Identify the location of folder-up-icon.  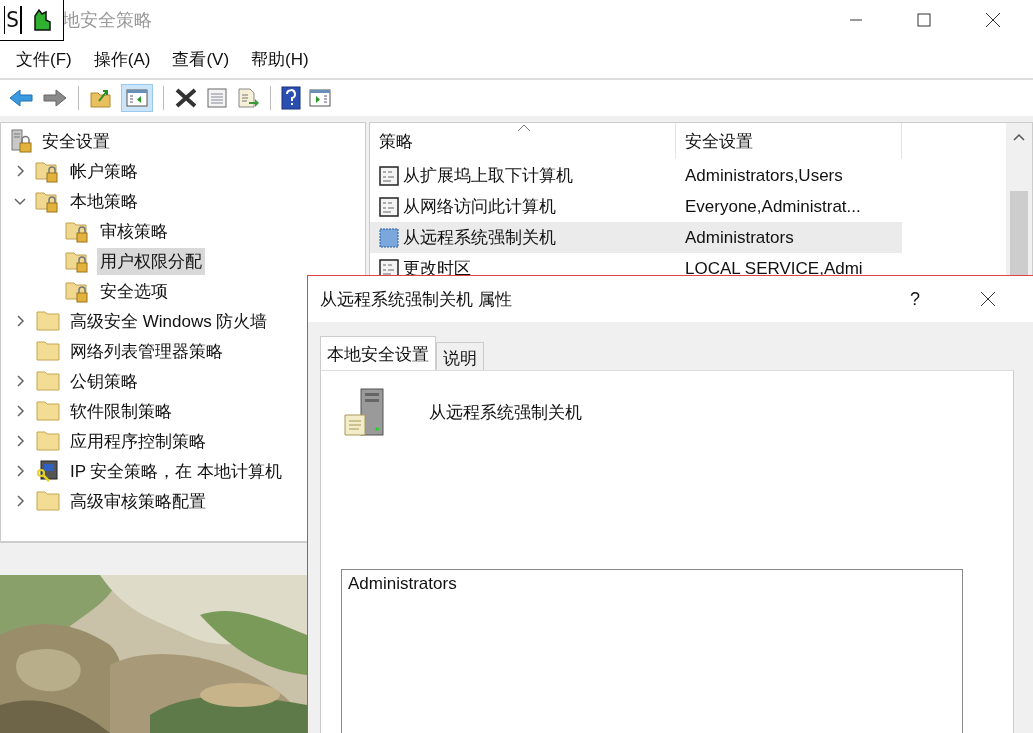
(101, 98).